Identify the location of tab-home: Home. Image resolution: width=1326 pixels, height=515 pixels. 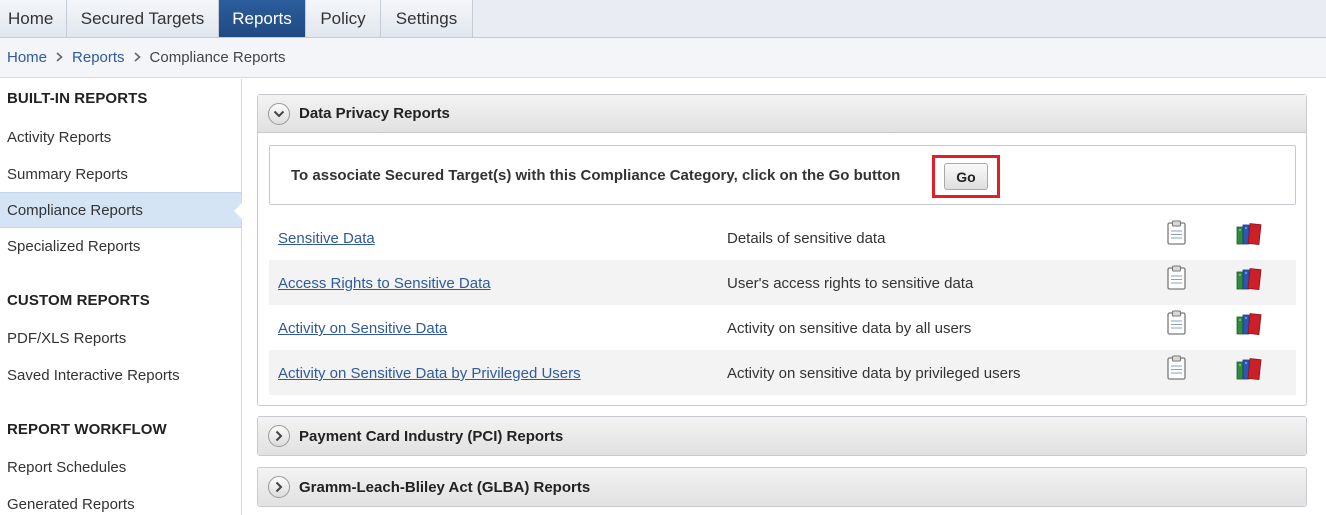
(33, 18).